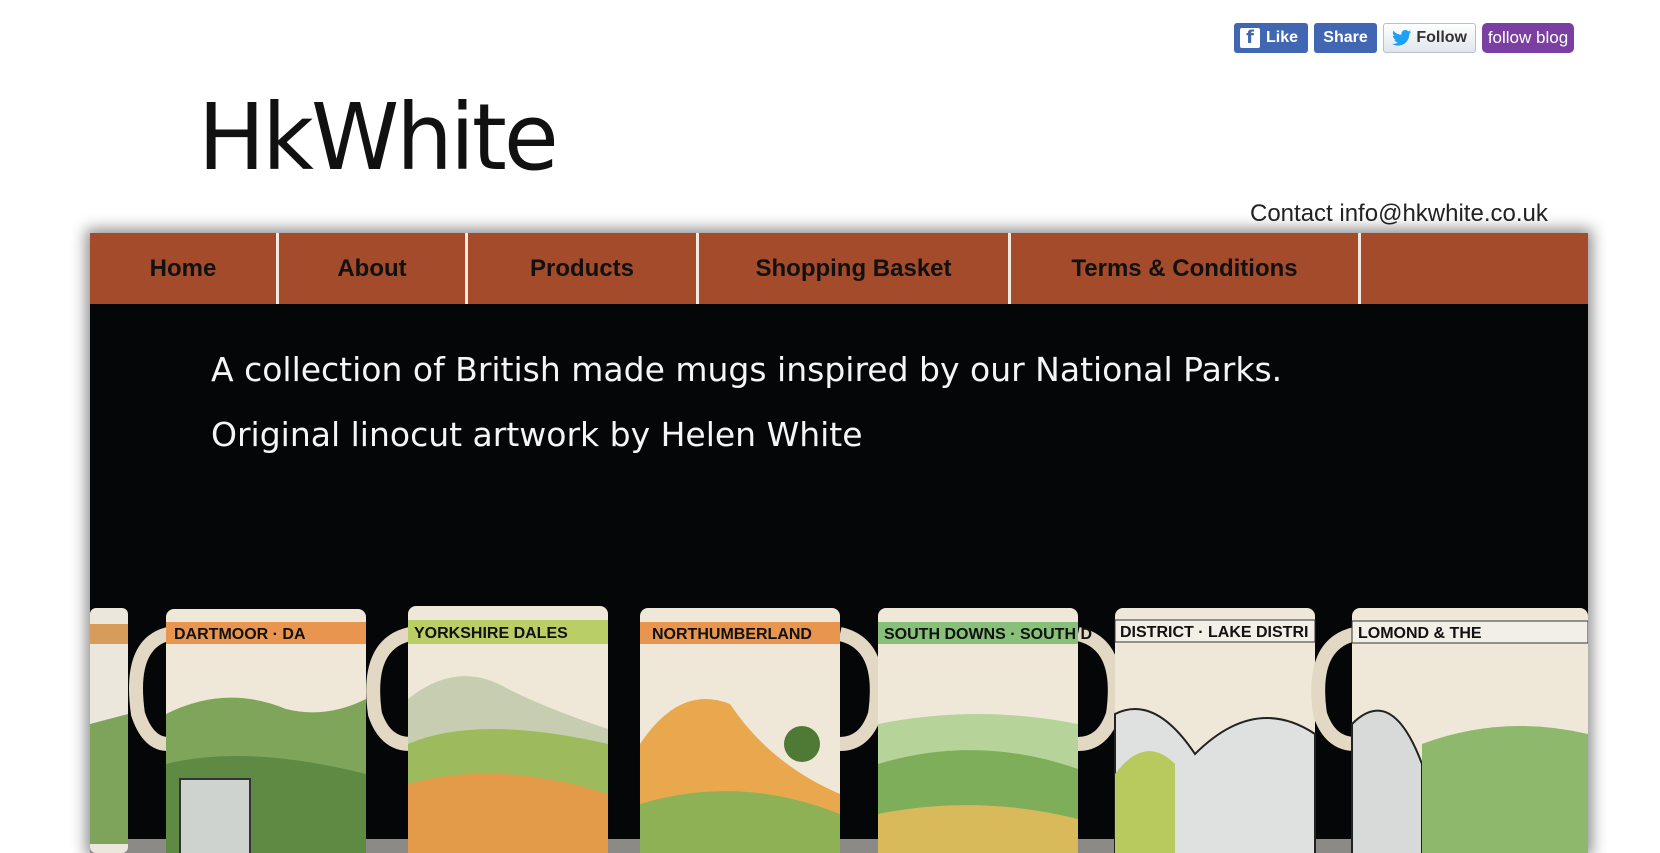 The image size is (1660, 853). Describe the element at coordinates (1214, 632) in the screenshot. I see `mug-band-lake-district: DISTRICT · LAKE DISTRI` at that location.